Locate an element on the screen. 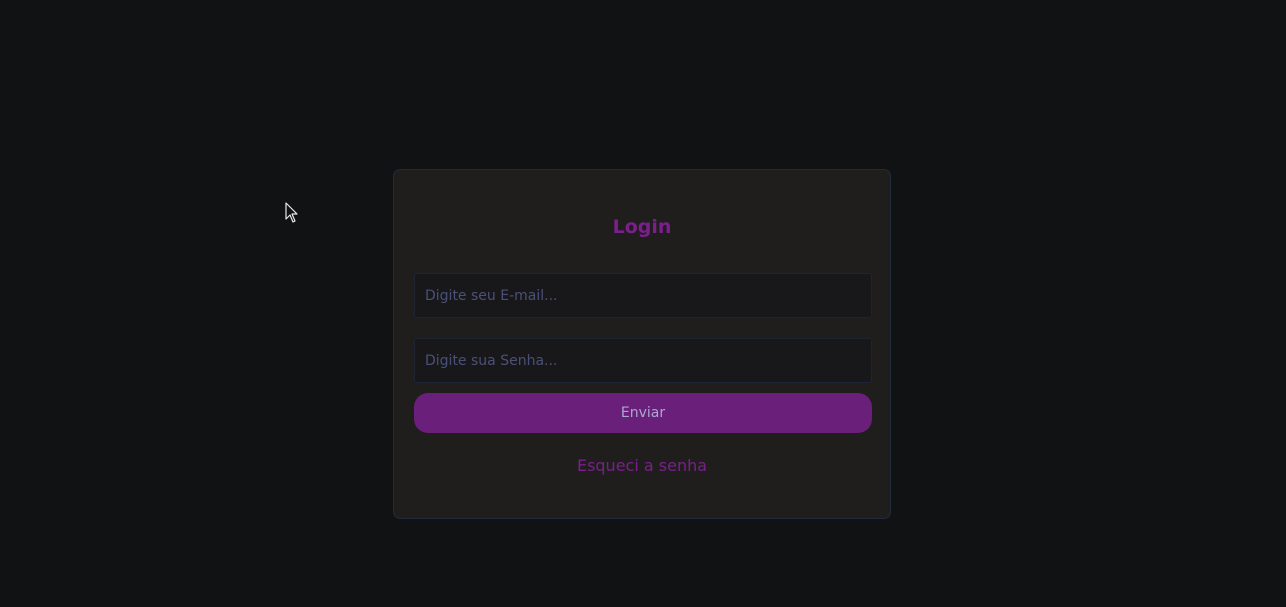 This screenshot has height=607, width=1286. password-input is located at coordinates (643, 360).